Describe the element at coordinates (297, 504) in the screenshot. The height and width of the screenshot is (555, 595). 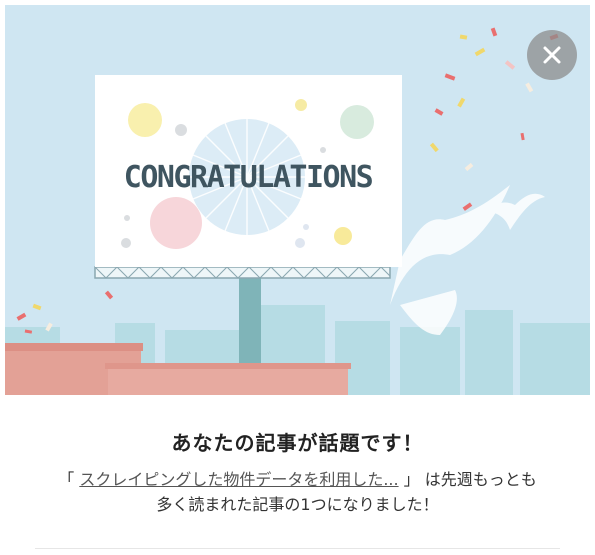
I see `message-line2: 多く読まれた記事の1つになりました！` at that location.